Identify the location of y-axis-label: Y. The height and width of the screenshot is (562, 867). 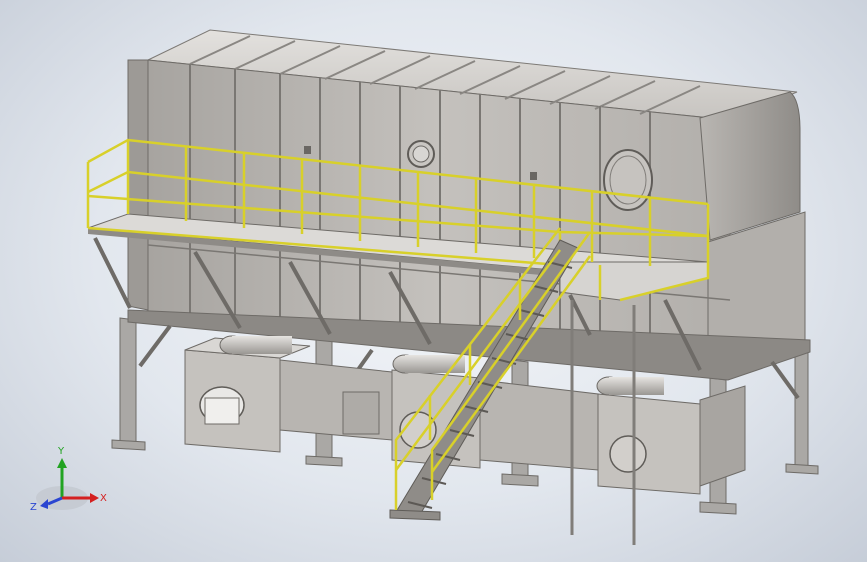
(61, 451).